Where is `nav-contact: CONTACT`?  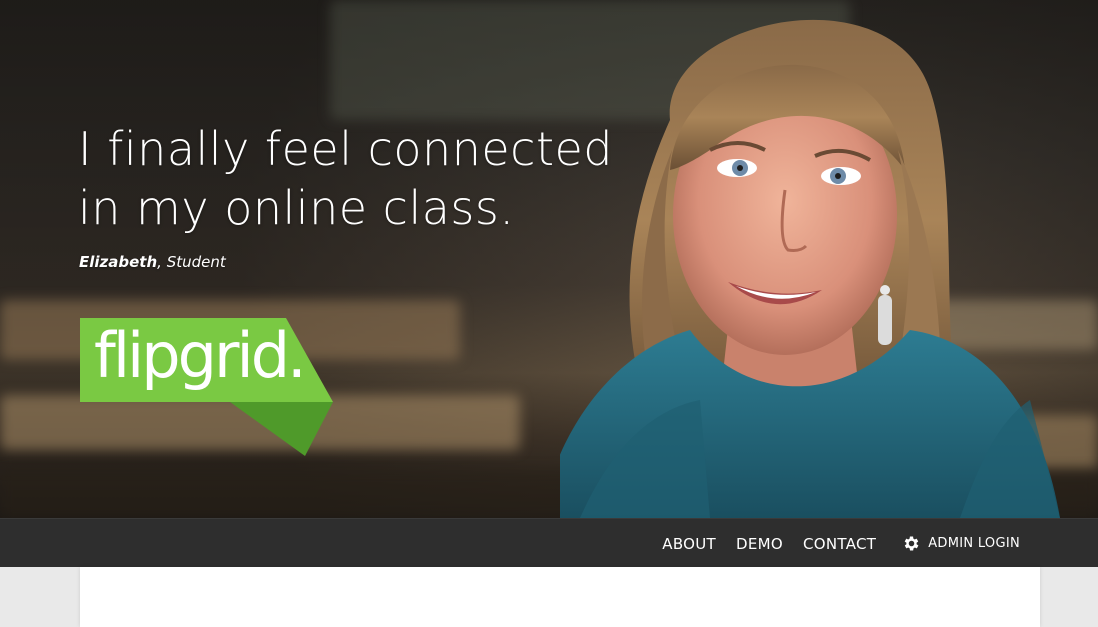
nav-contact: CONTACT is located at coordinates (839, 544).